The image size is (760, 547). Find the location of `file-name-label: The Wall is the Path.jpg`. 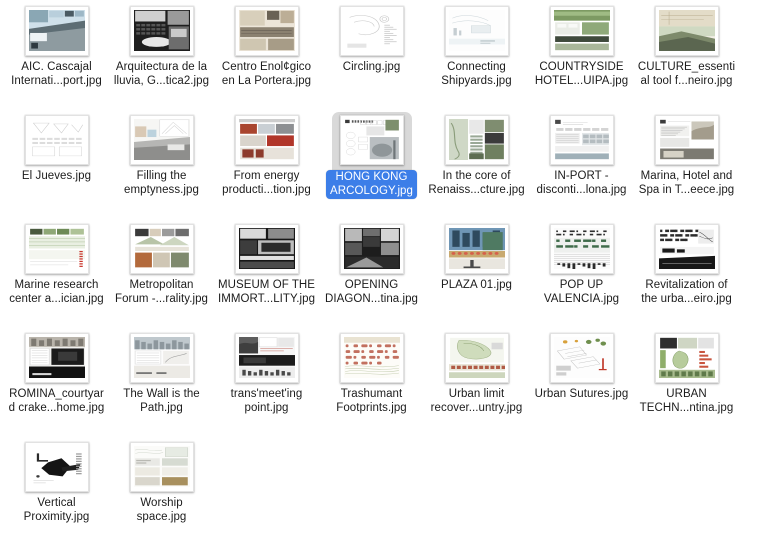

file-name-label: The Wall is the Path.jpg is located at coordinates (161, 401).